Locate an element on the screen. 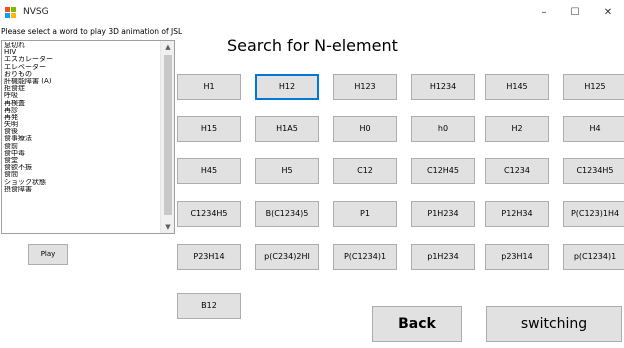  list-item: 食中毒 is located at coordinates (82, 153).